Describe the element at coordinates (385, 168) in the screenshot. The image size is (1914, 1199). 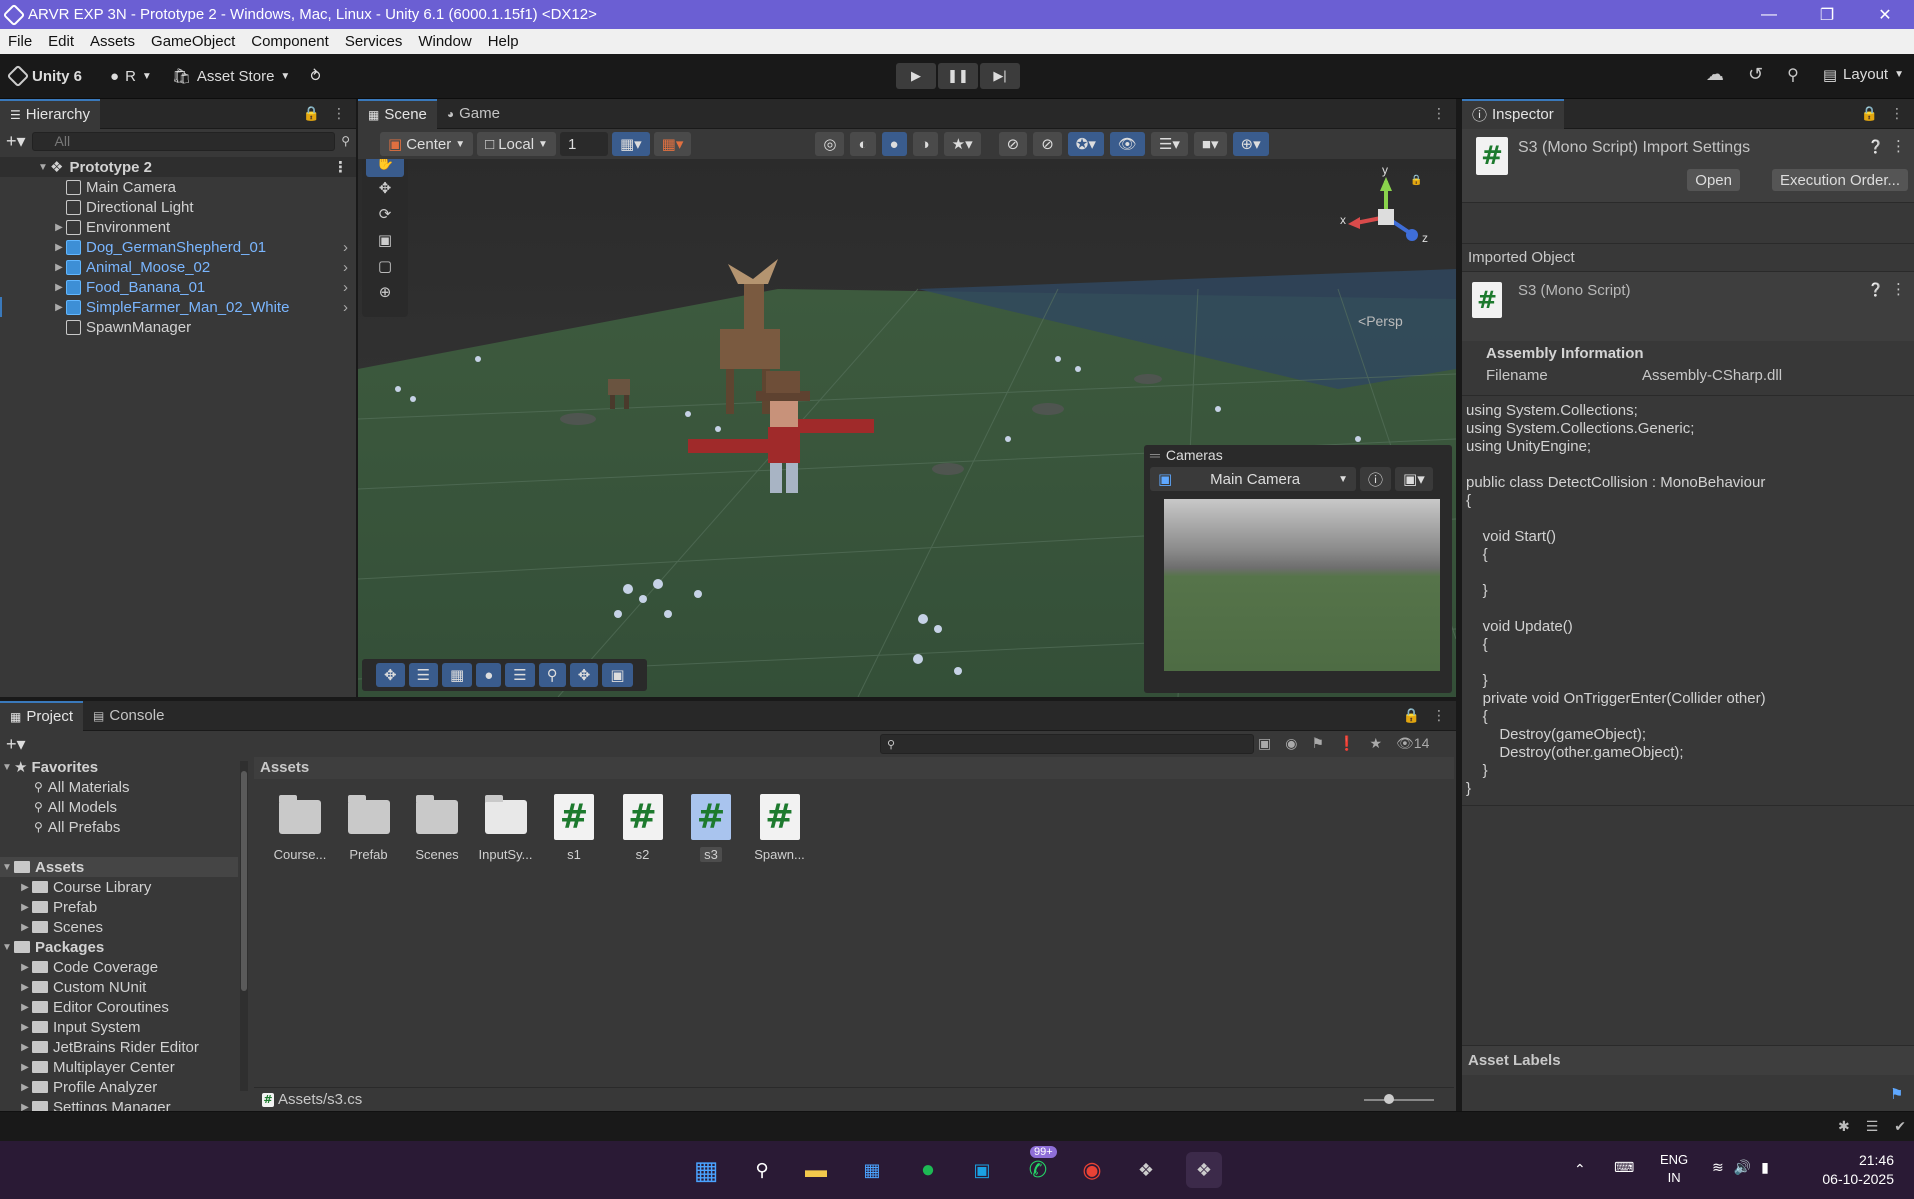
I see `hand-tool-icon: ✋` at that location.